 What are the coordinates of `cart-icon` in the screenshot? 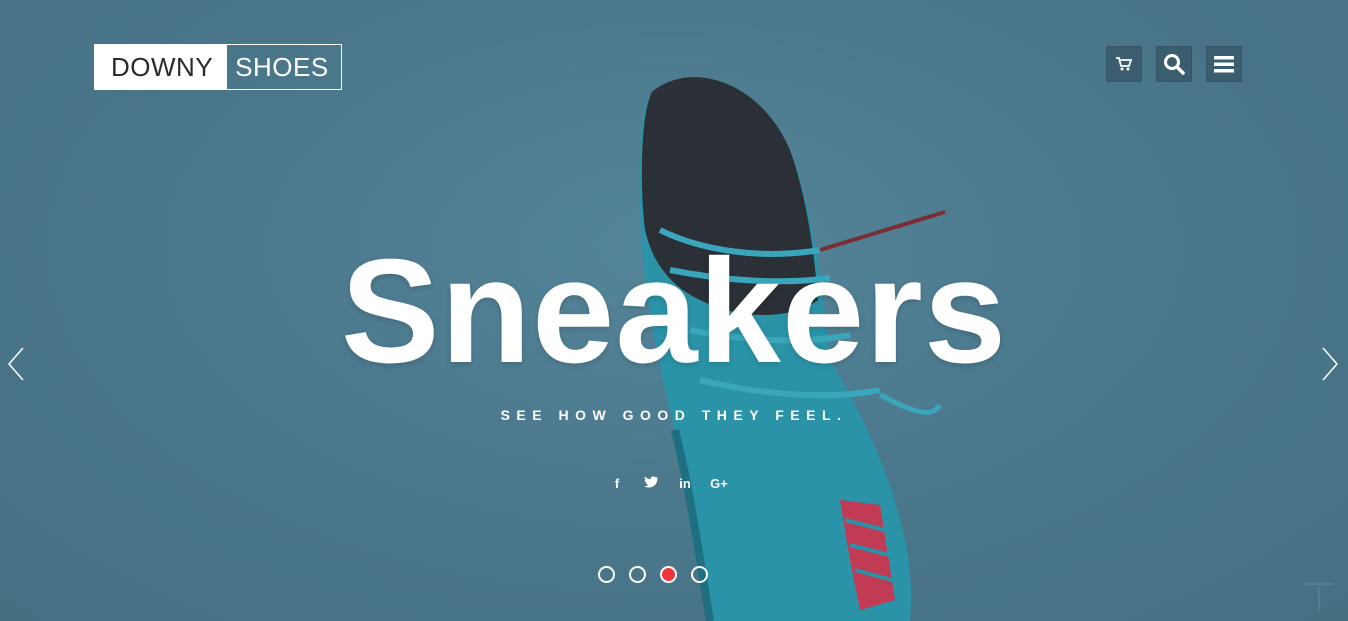 It's located at (1124, 64).